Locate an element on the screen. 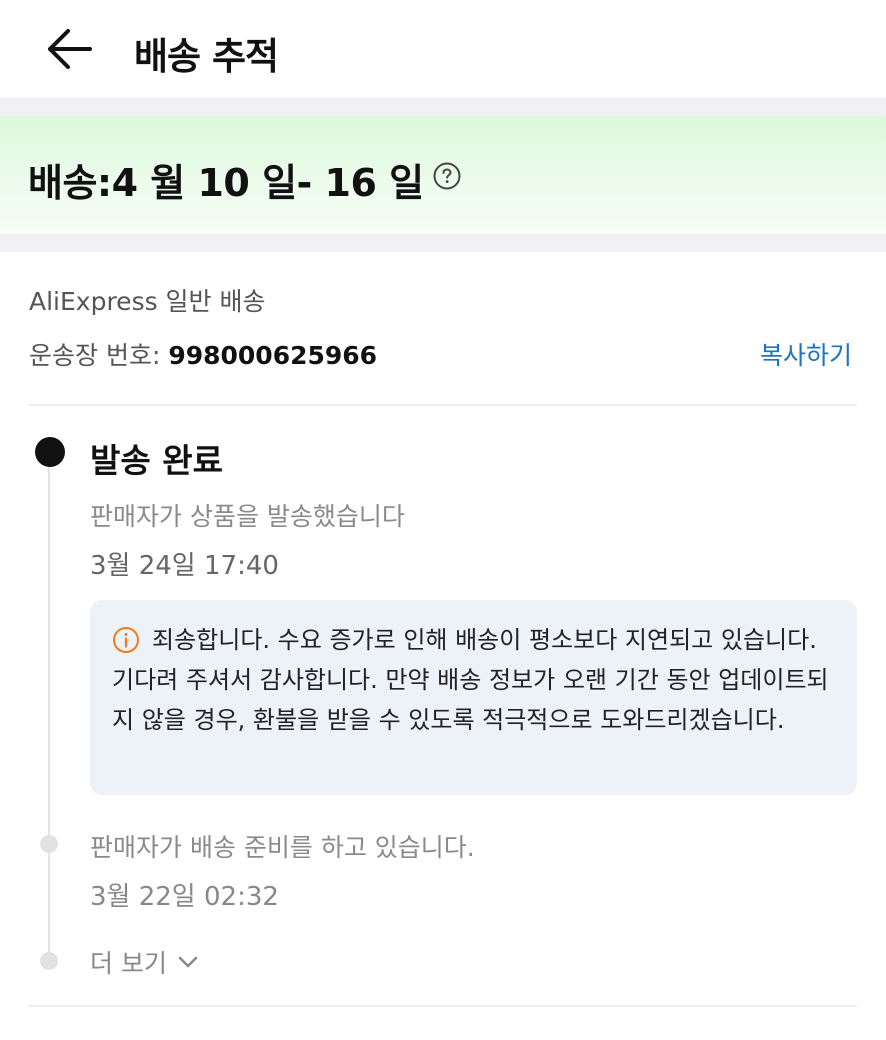 This screenshot has height=1040, width=886. page-title: 배송 추적 is located at coordinates (206, 56).